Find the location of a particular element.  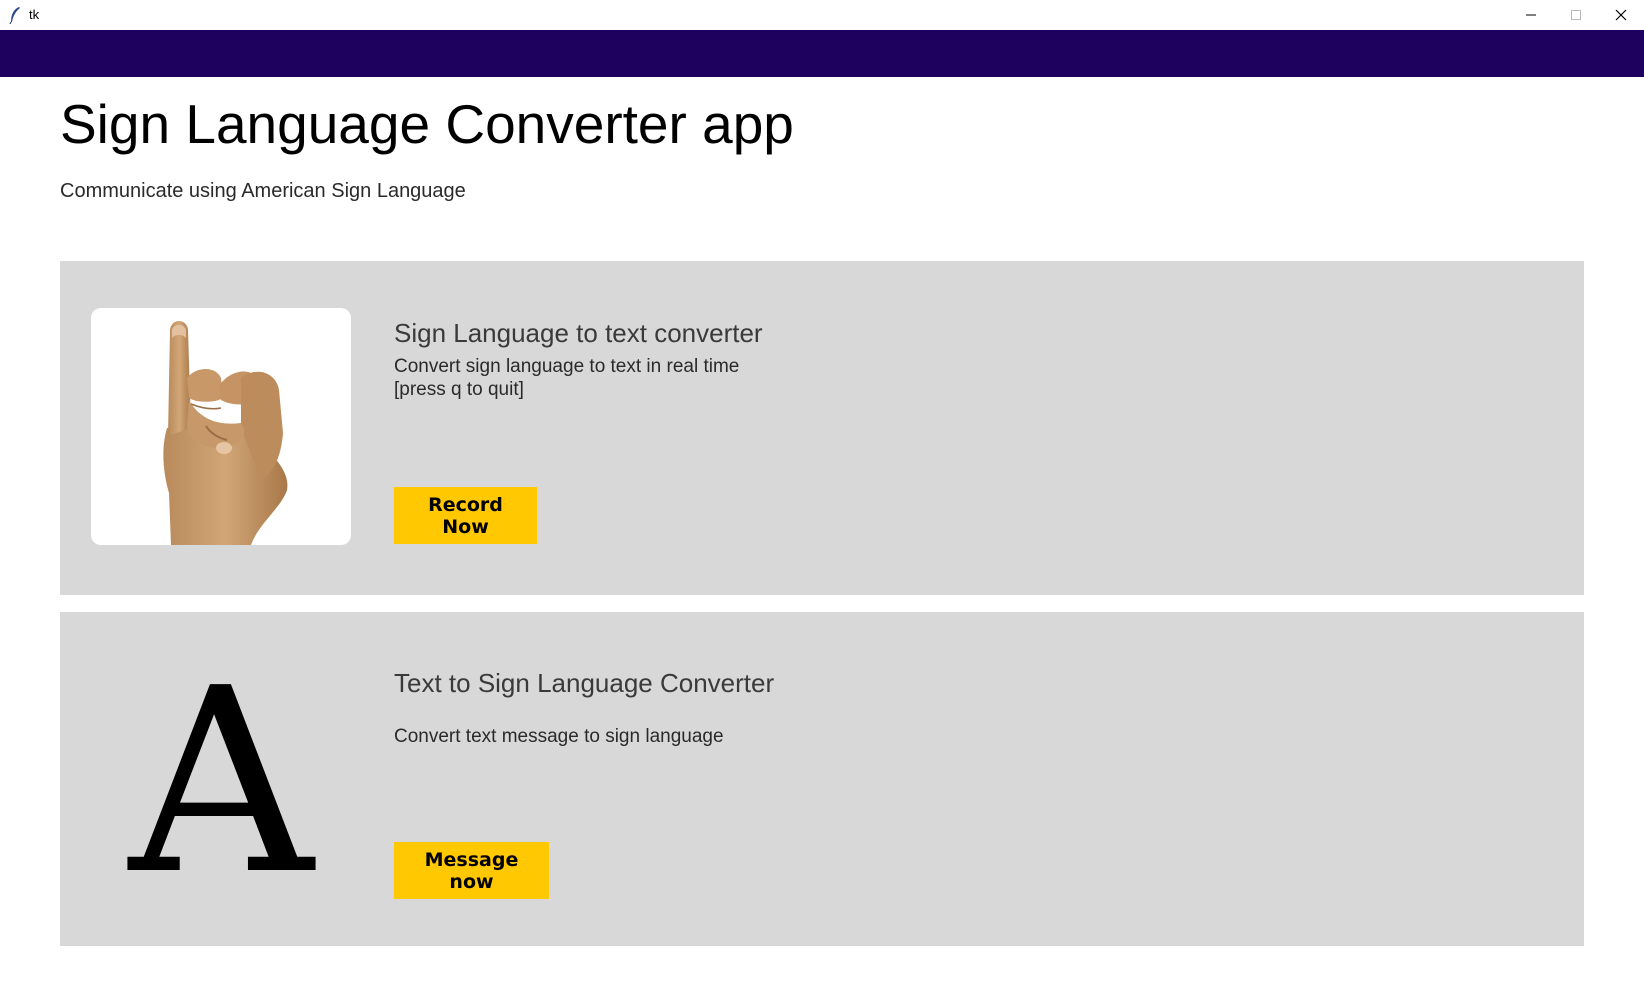

close-button is located at coordinates (1621, 15).